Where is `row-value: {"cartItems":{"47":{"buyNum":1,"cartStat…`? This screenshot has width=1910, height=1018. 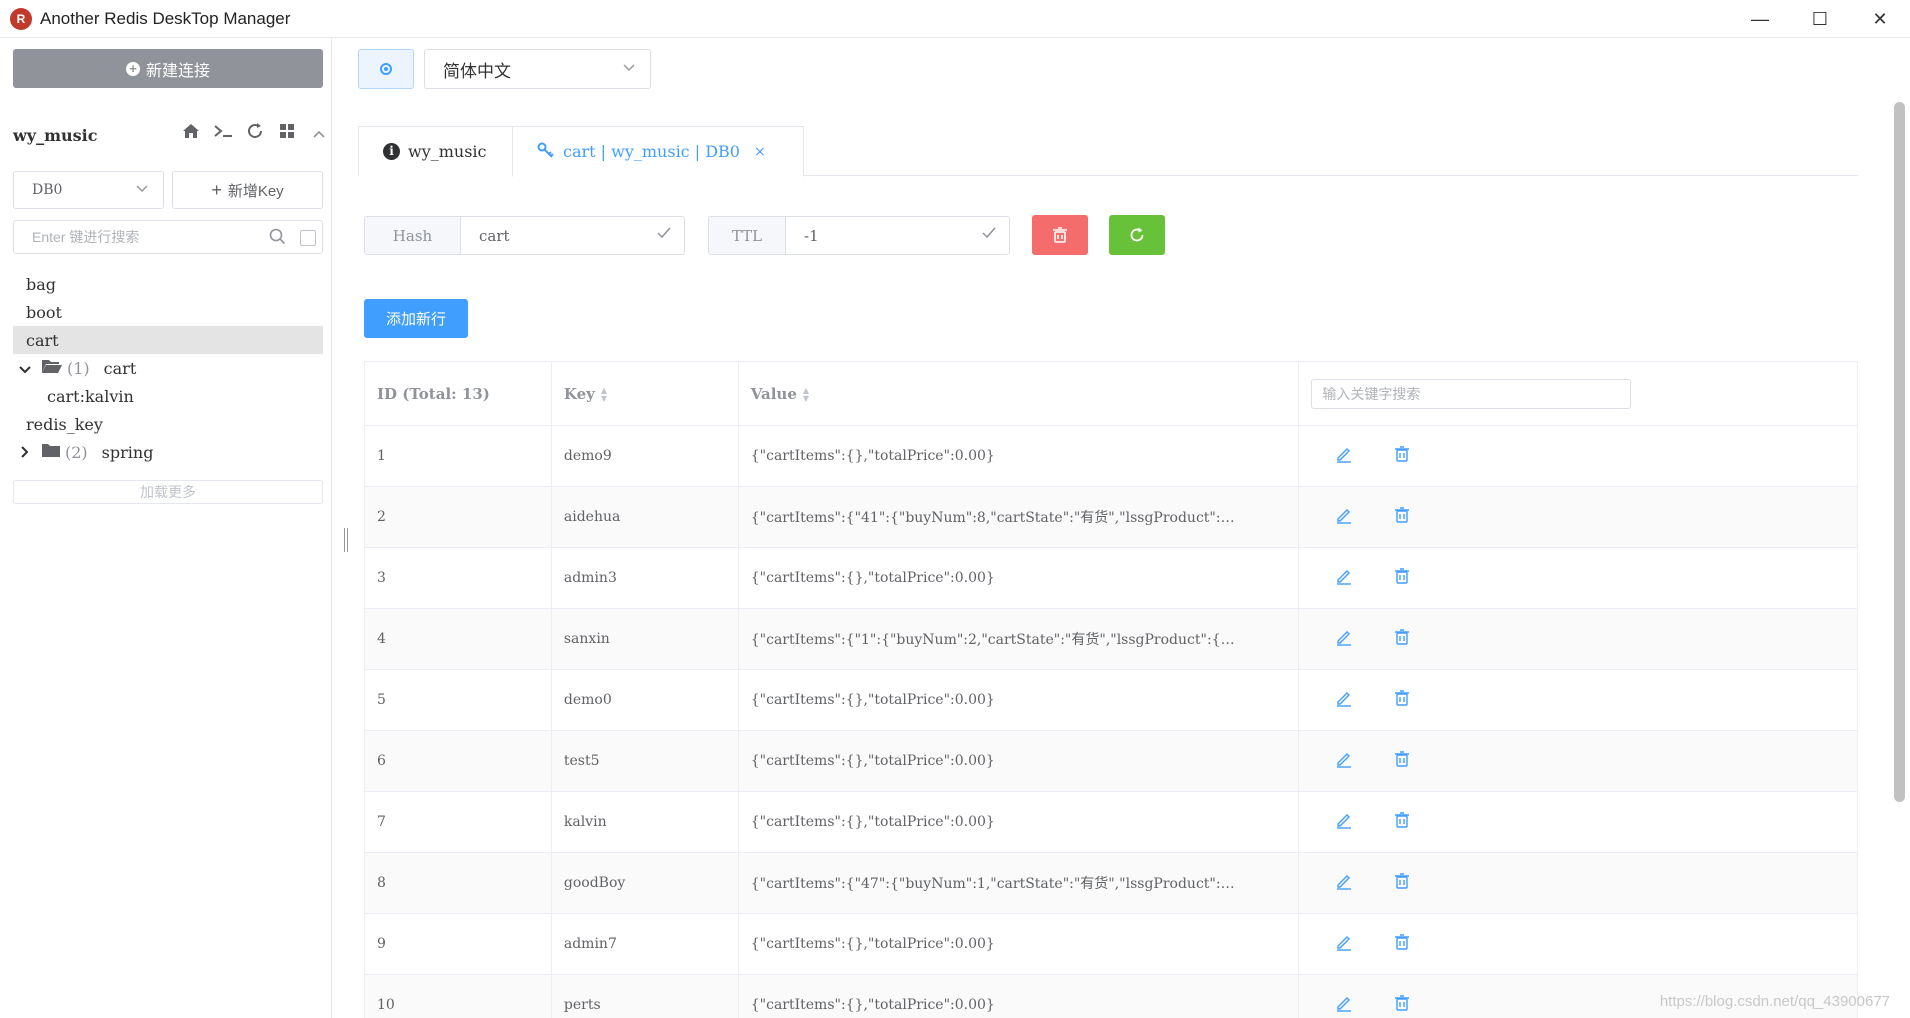
row-value: {"cartItems":{"47":{"buyNum":1,"cartStat… is located at coordinates (1019, 883).